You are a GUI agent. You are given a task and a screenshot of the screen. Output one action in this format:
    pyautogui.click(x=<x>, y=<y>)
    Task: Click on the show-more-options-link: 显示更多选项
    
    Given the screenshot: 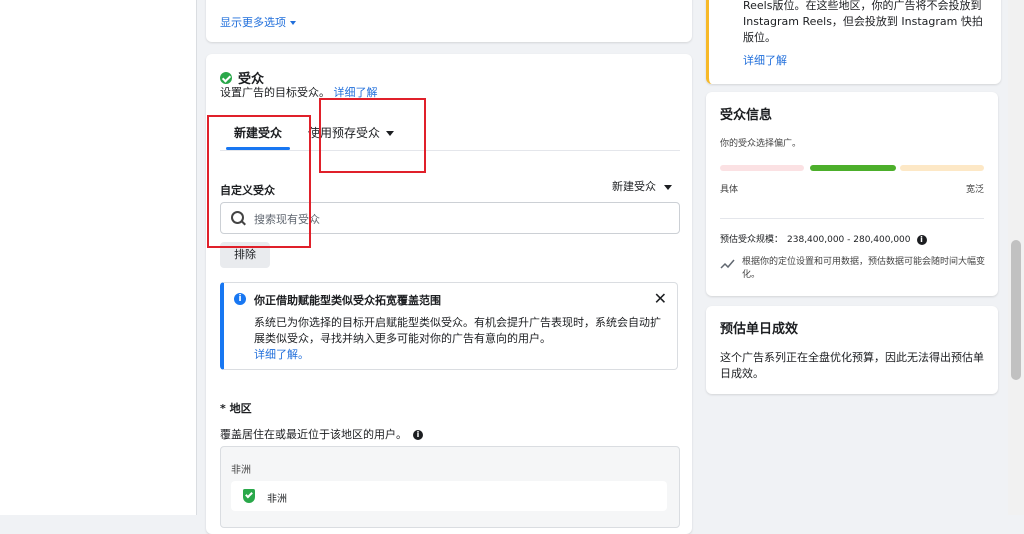 What is the action you would take?
    pyautogui.click(x=258, y=22)
    